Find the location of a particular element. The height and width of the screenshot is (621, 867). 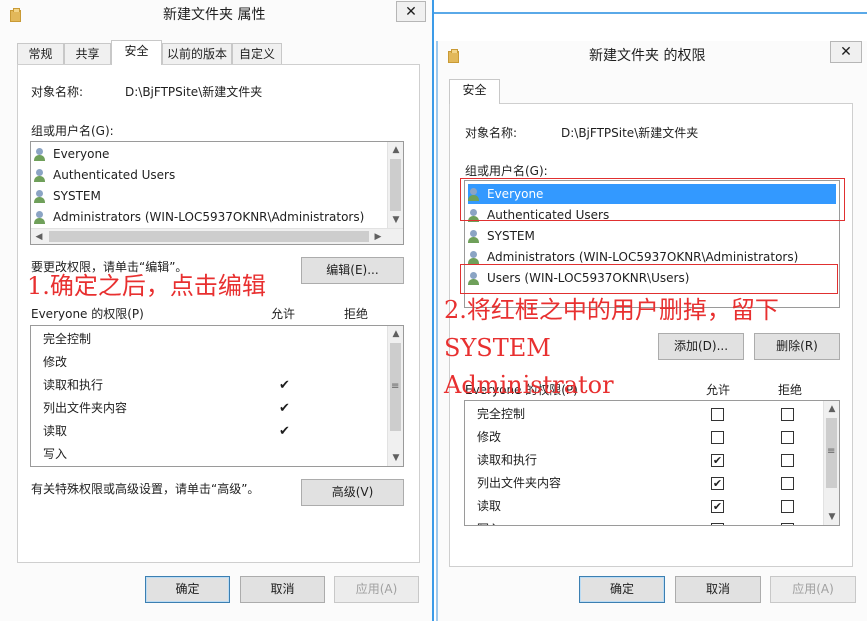

horizontal-scrollbar: ◀ ▶ is located at coordinates (217, 236).